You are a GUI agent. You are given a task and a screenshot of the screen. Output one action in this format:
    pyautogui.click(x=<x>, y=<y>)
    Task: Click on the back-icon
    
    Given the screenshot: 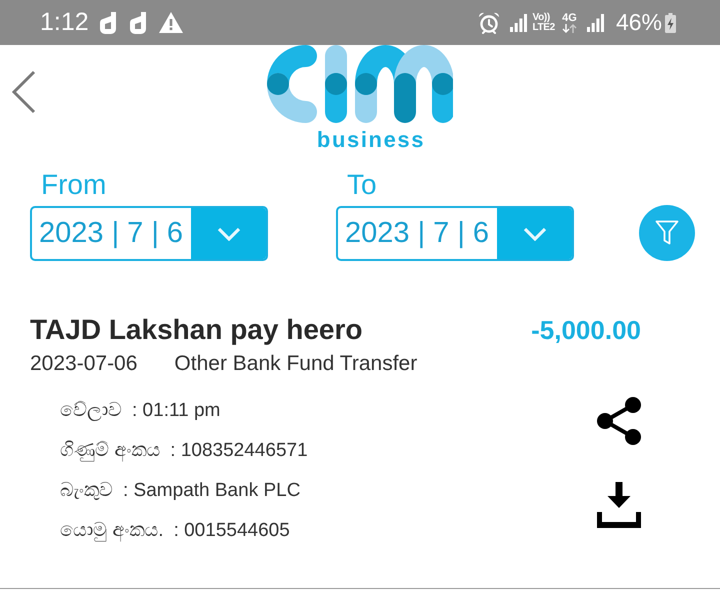 What is the action you would take?
    pyautogui.click(x=24, y=92)
    